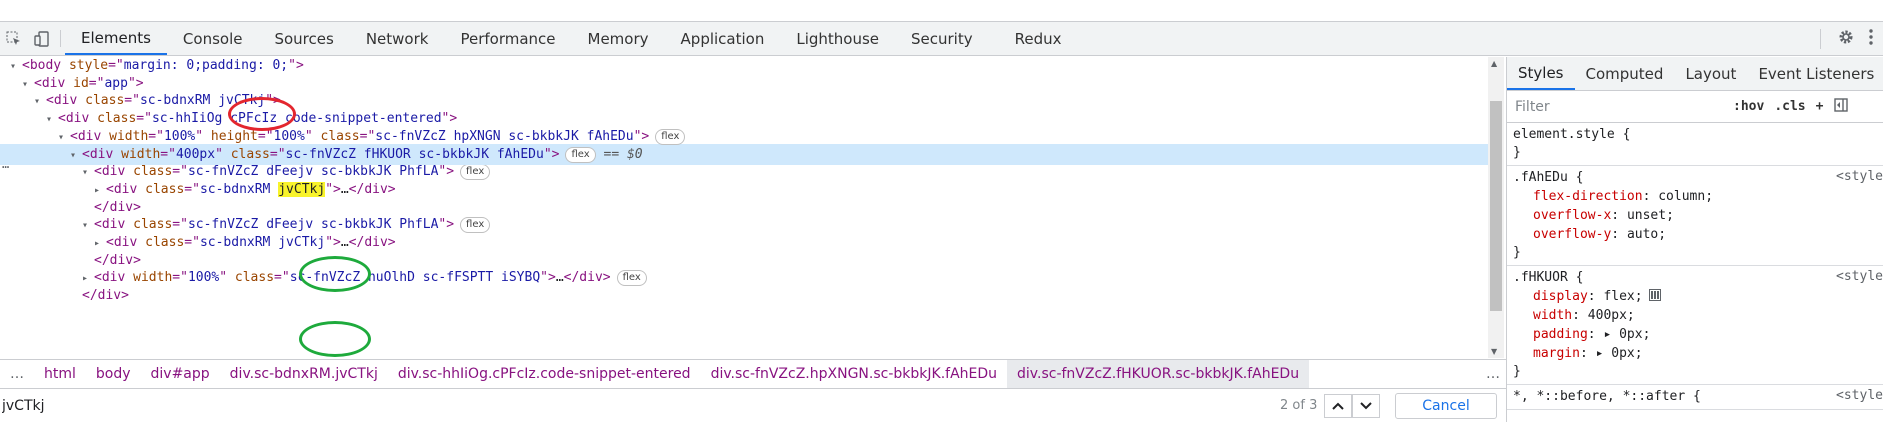  Describe the element at coordinates (1588, 196) in the screenshot. I see `property-name: flex-direction` at that location.